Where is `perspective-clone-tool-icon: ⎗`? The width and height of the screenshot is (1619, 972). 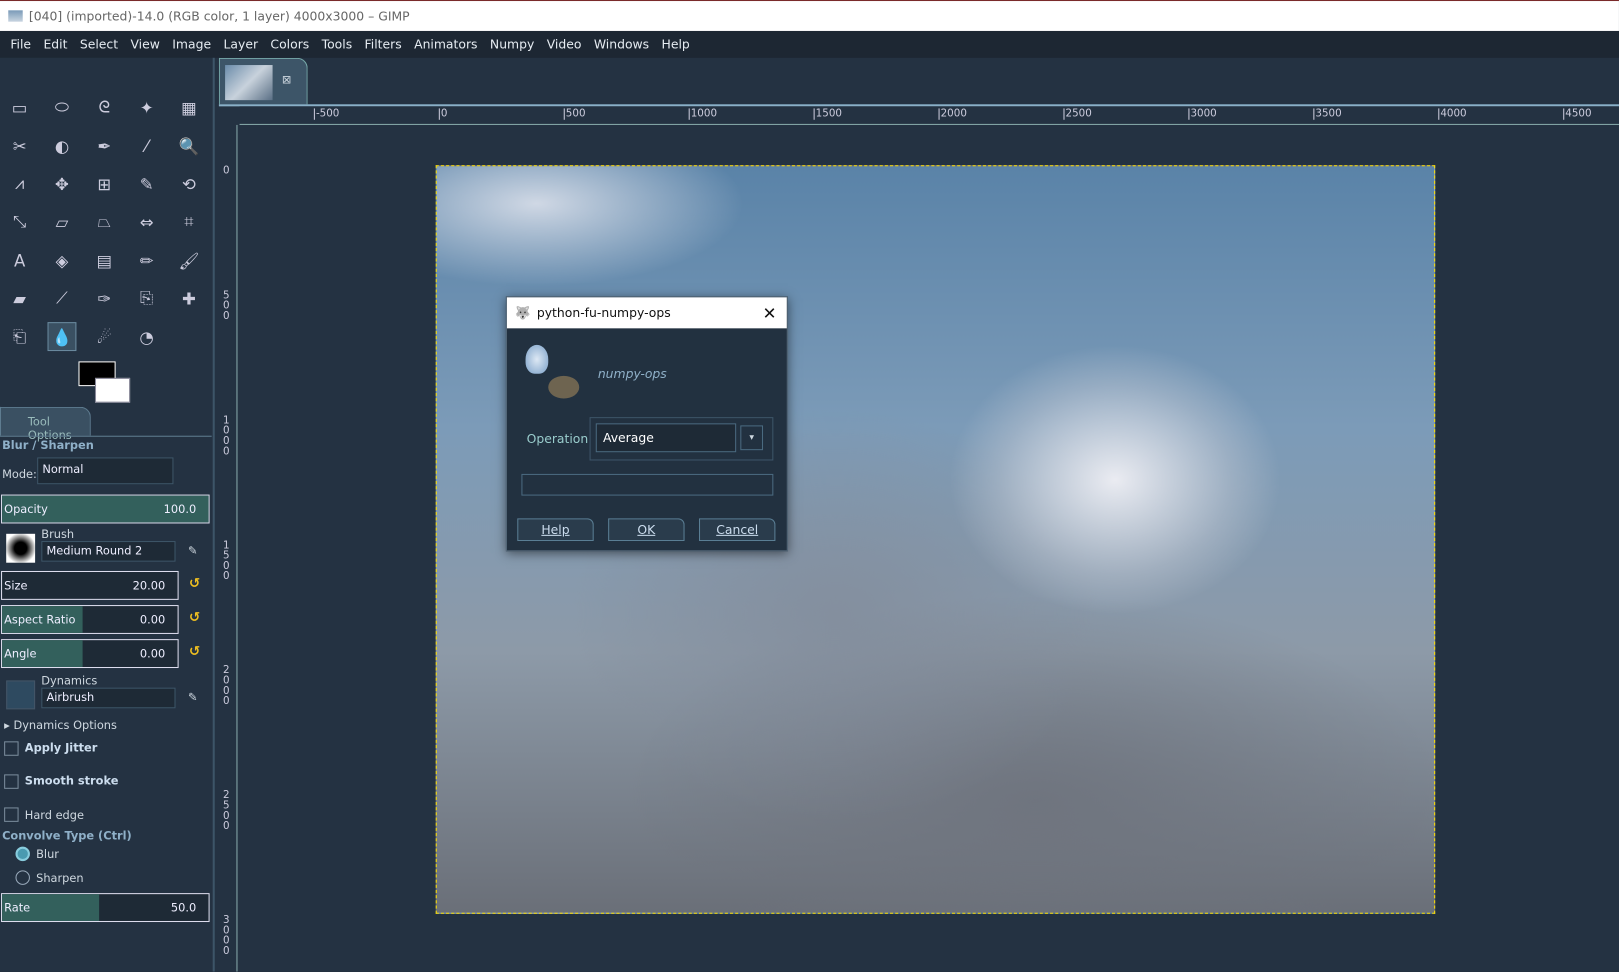 perspective-clone-tool-icon: ⎗ is located at coordinates (19, 336).